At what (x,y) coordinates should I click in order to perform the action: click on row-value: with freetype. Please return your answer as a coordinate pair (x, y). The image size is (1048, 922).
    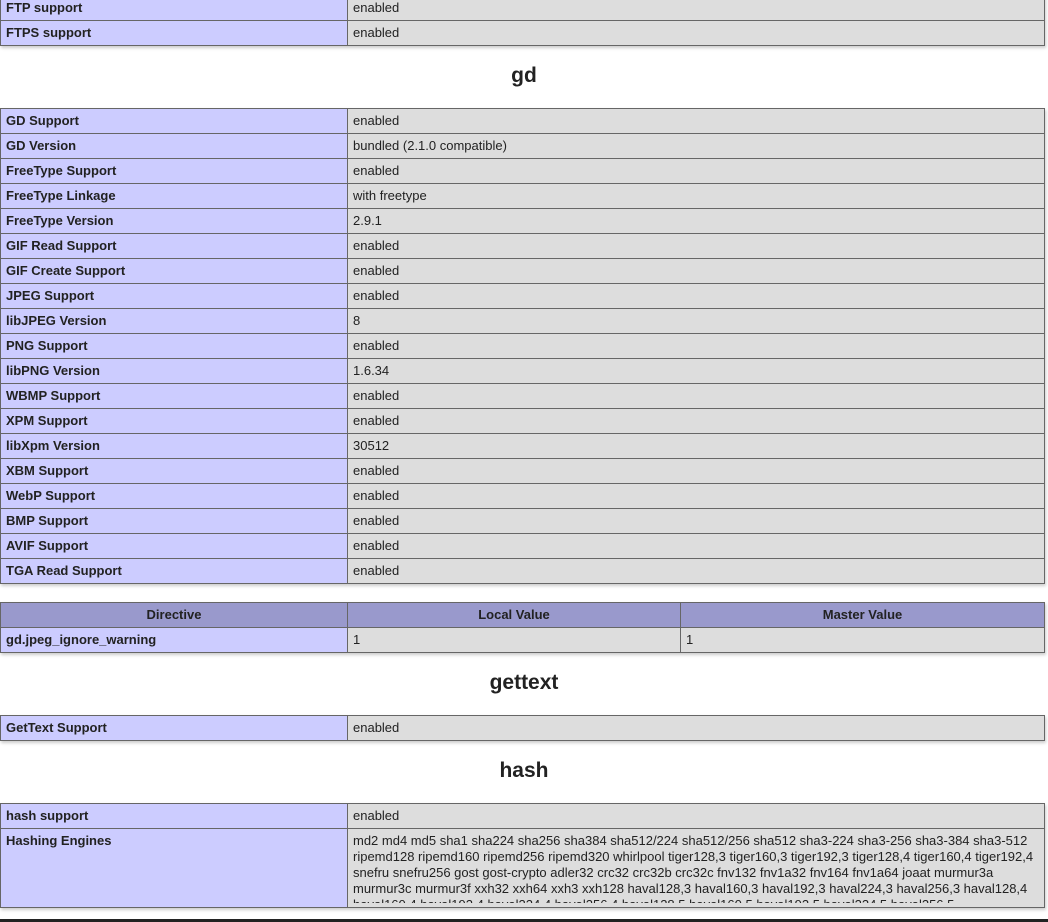
    Looking at the image, I should click on (696, 196).